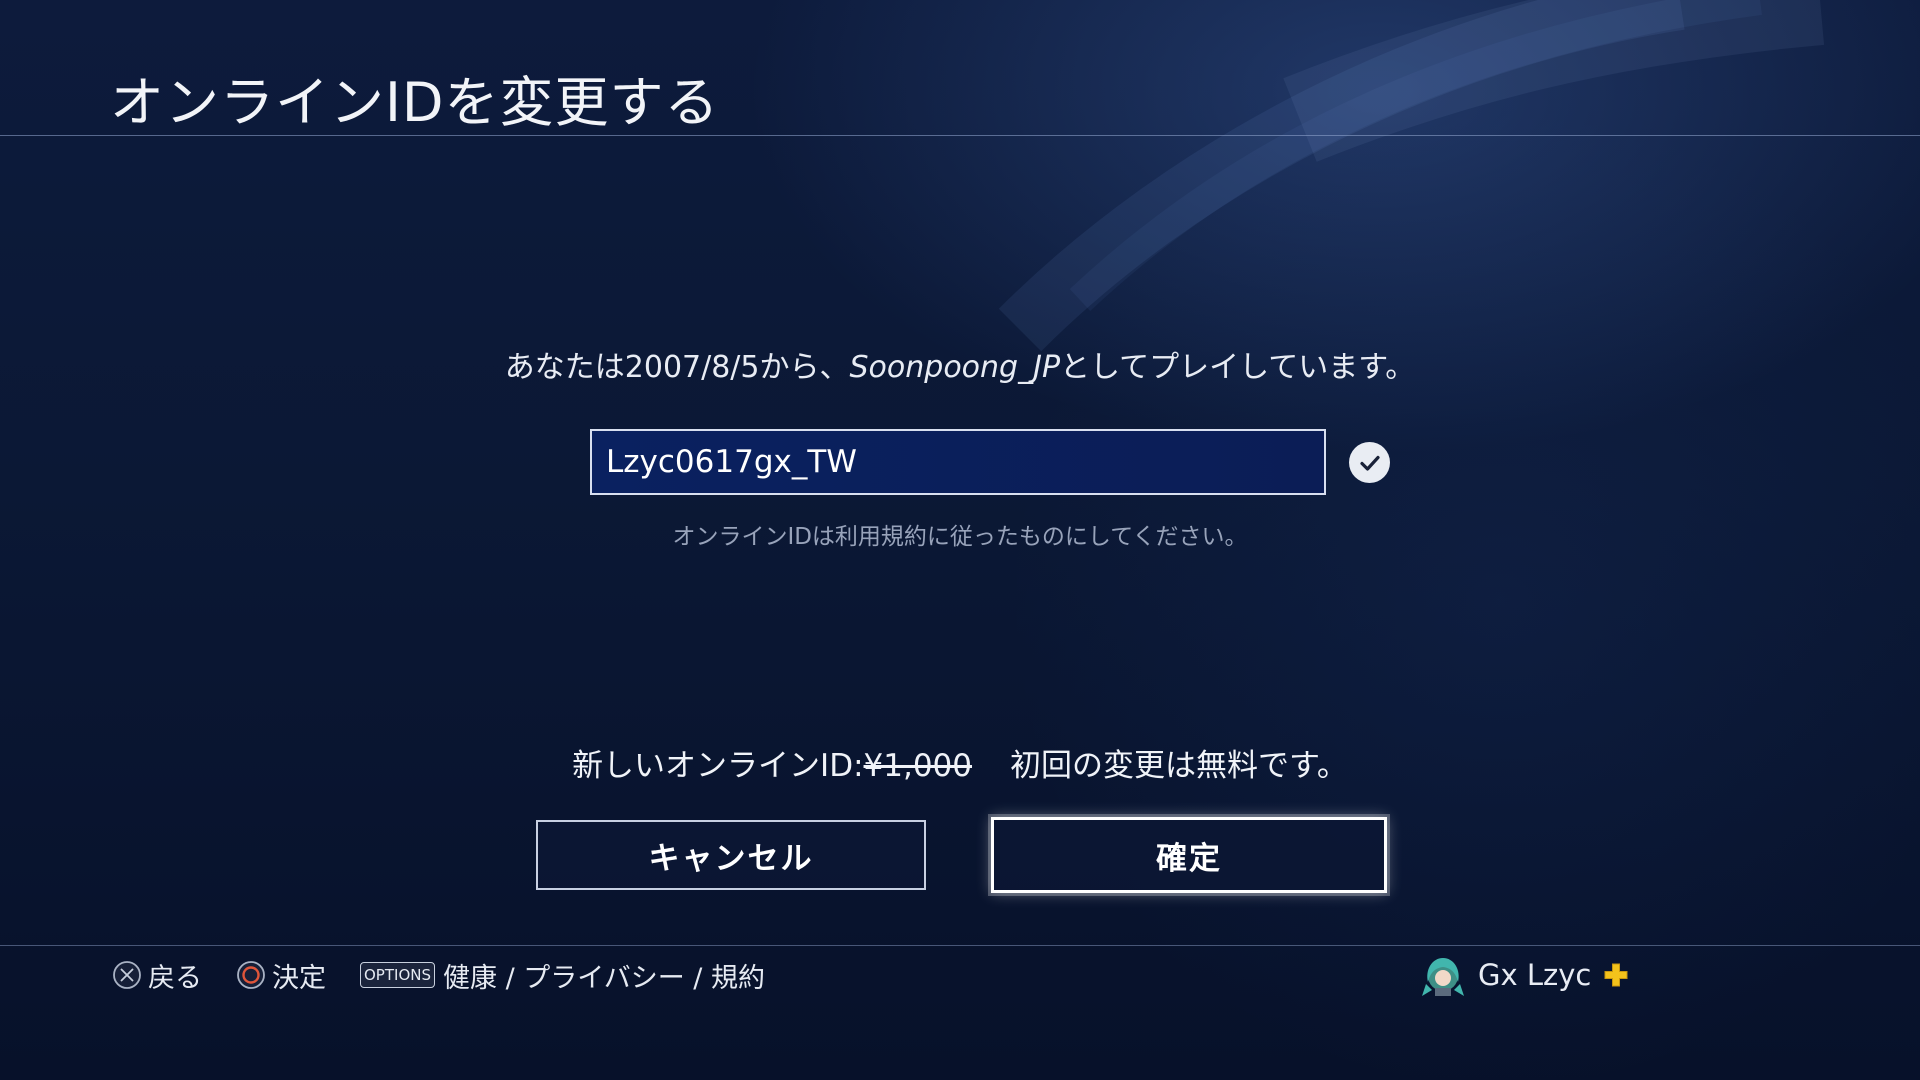  I want to click on terms-hint: オンラインIDは利用規約に従ったものにしてください。, so click(960, 537).